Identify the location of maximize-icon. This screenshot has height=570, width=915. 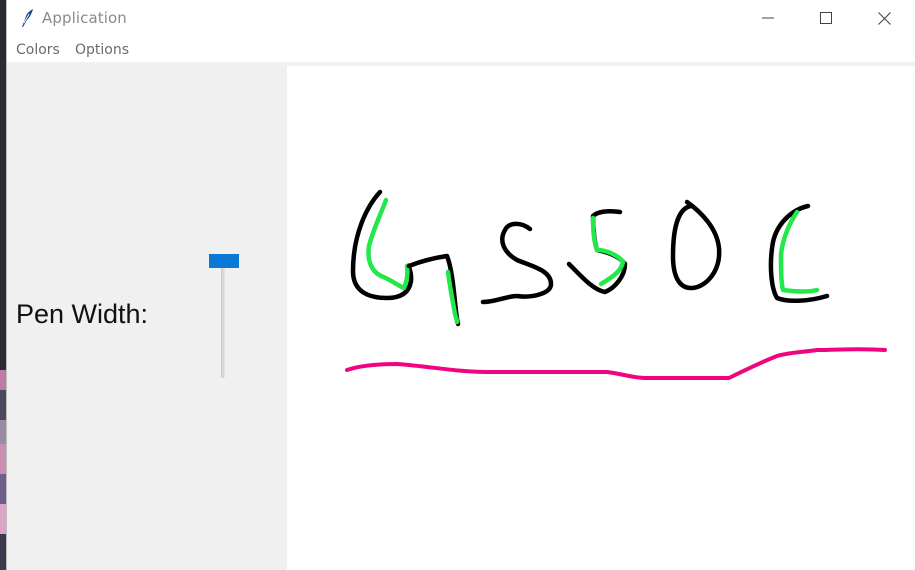
(826, 18).